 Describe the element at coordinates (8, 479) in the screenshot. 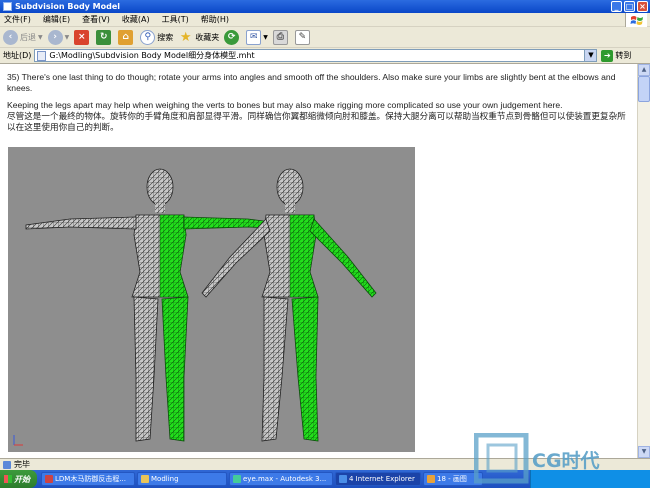

I see `windows-flag-icon` at that location.